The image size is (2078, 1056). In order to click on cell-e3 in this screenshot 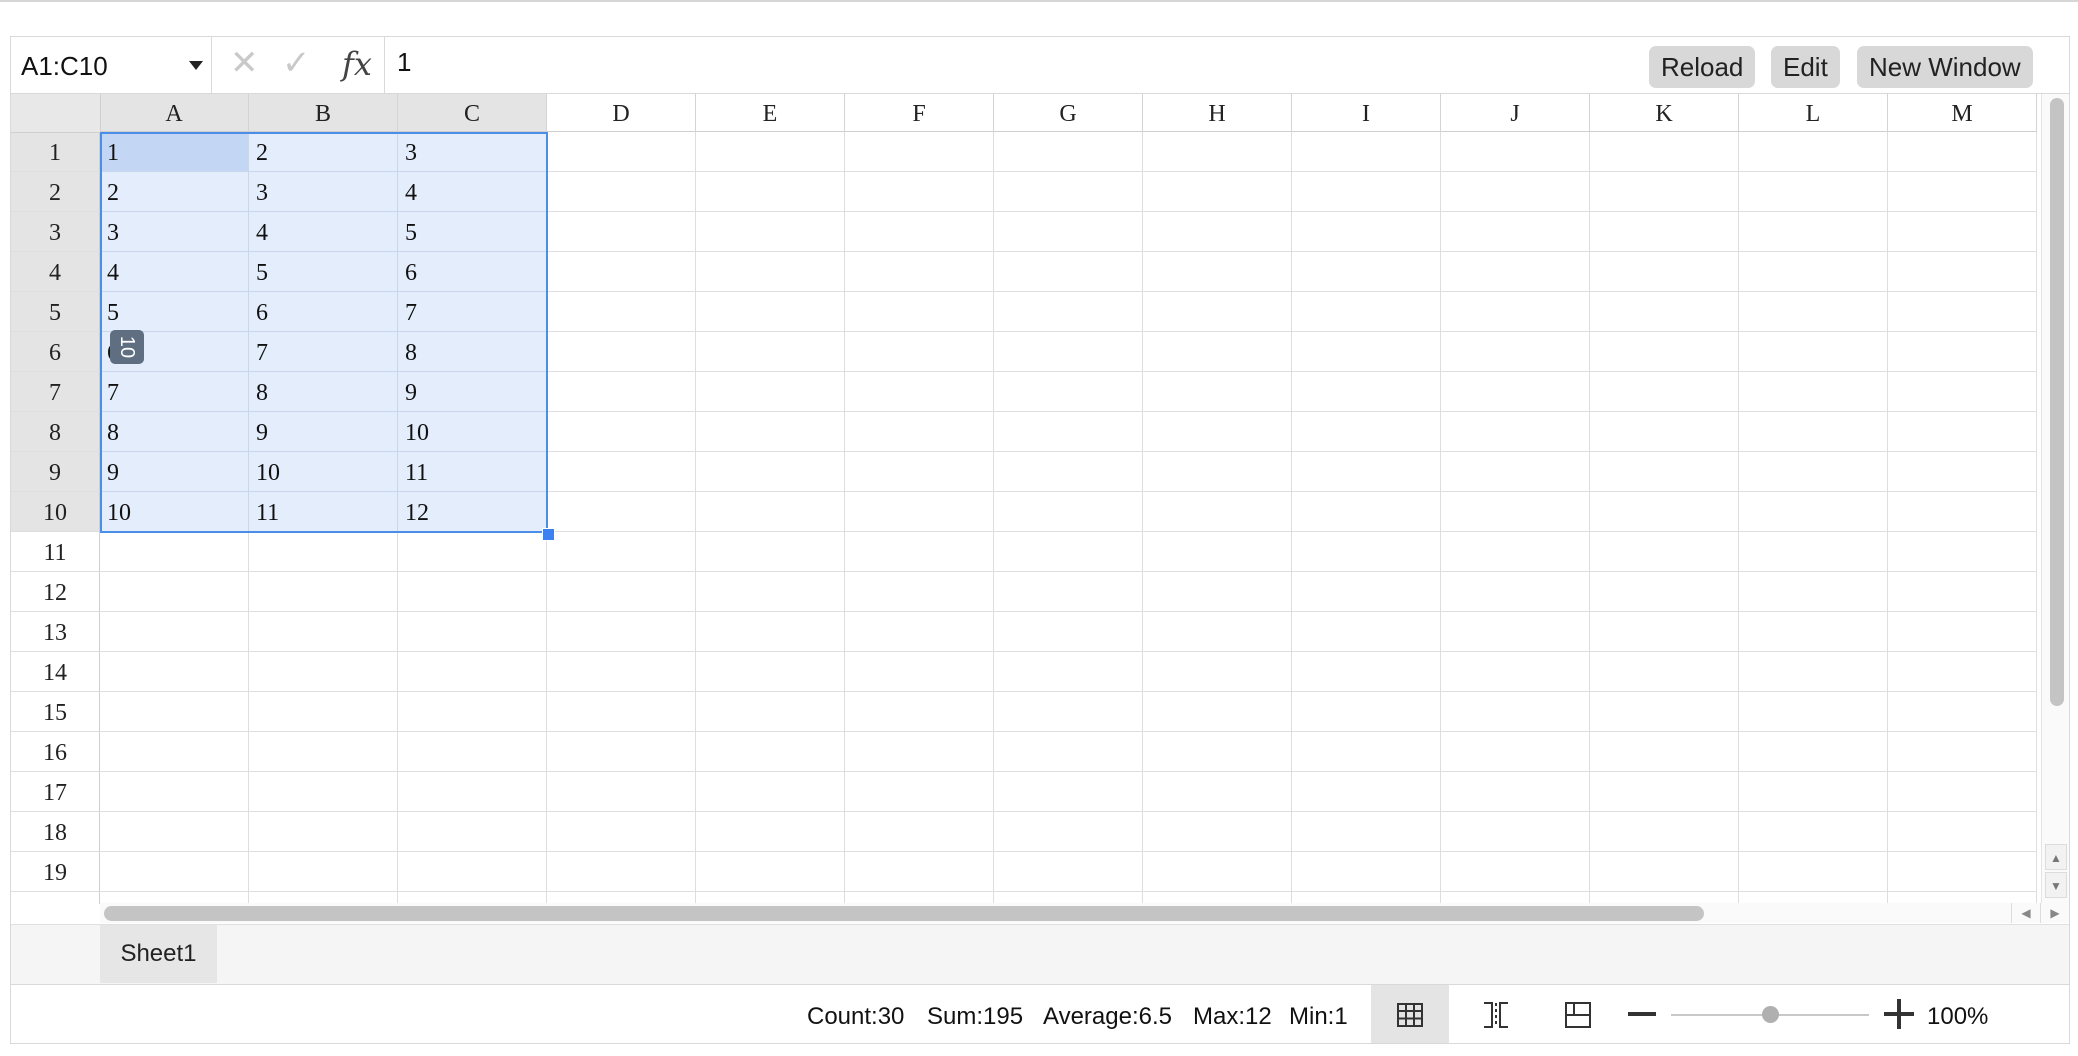, I will do `click(770, 232)`.